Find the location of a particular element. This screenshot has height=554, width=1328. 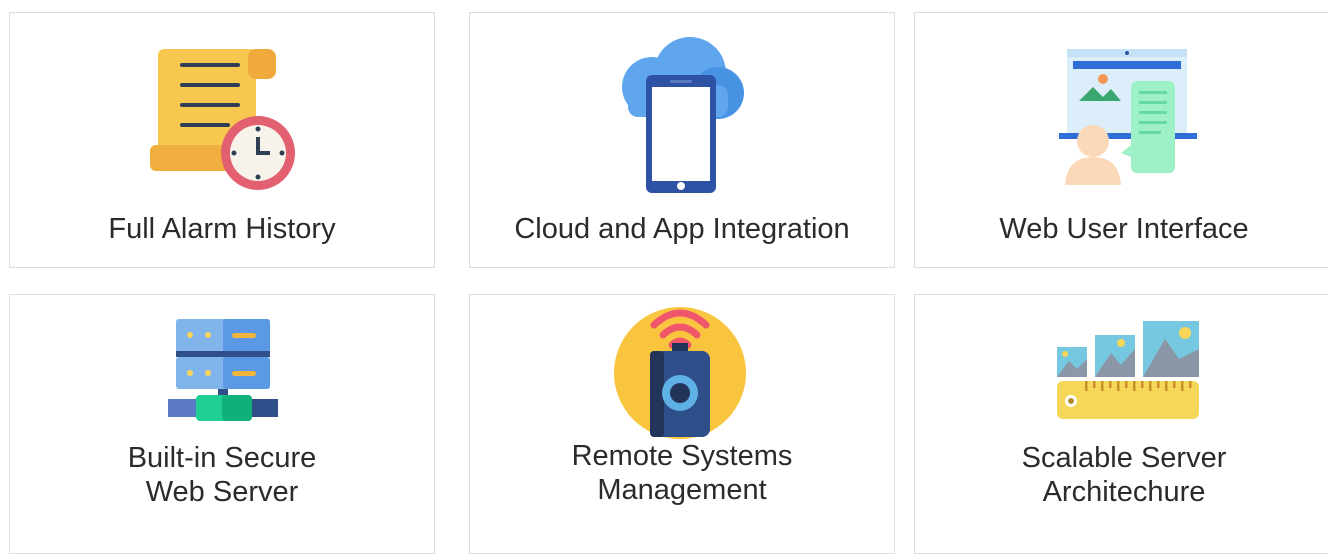

secure-server-icon is located at coordinates (223, 370).